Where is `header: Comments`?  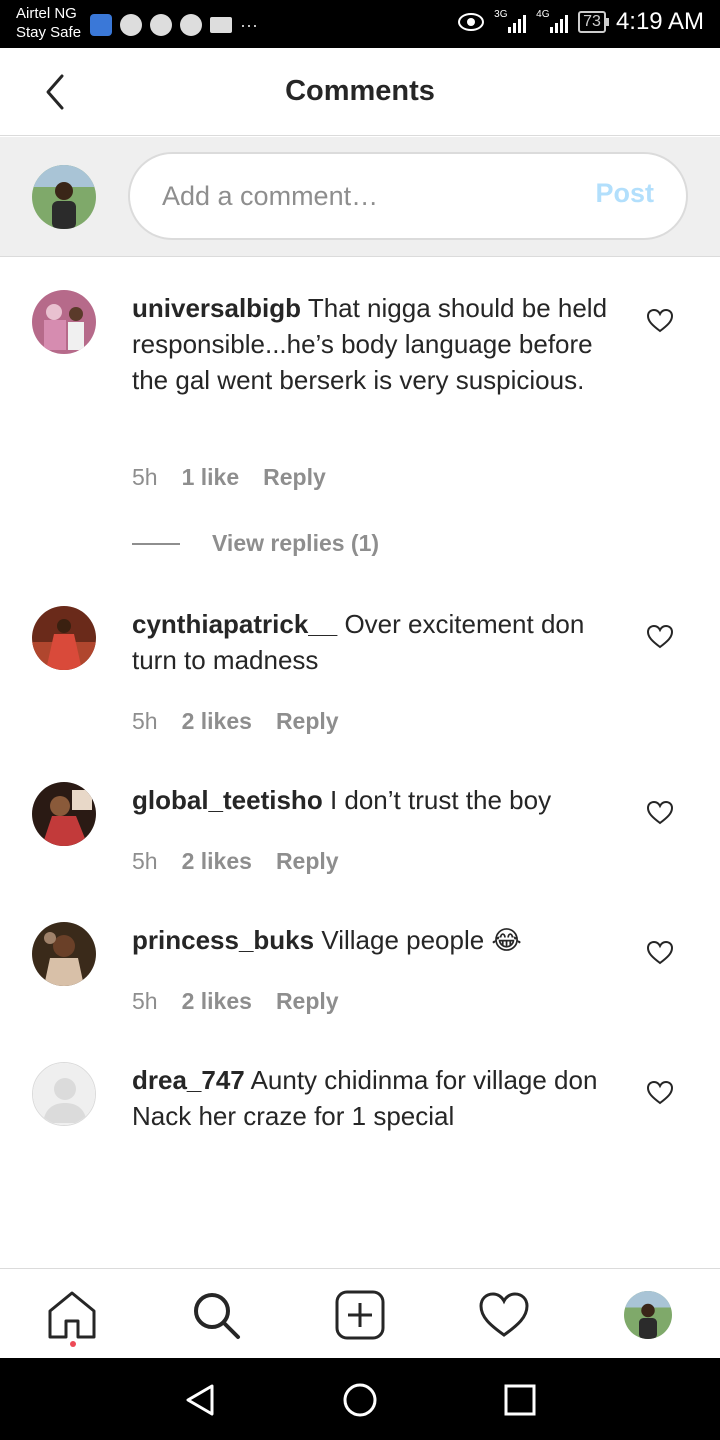
header: Comments is located at coordinates (360, 92).